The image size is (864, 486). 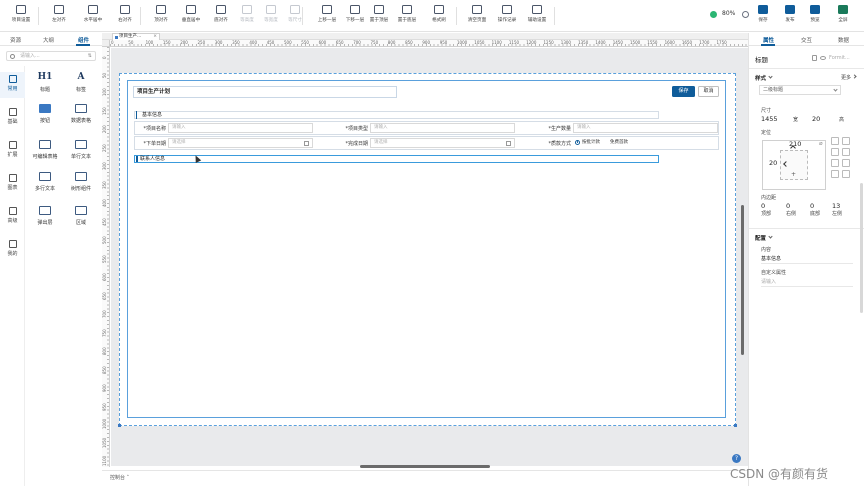 I want to click on component-item: 区域, so click(x=81, y=217).